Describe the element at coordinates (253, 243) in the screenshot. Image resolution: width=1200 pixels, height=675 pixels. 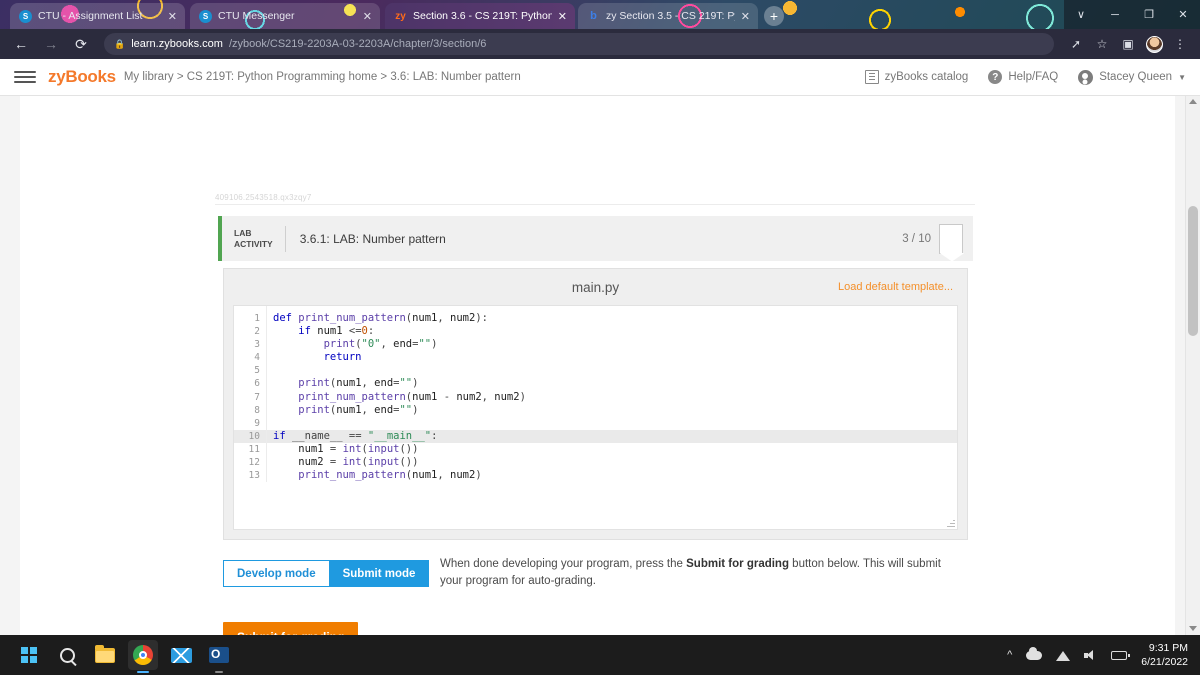
I see `lab-tag-line2: ACTIVITY` at that location.